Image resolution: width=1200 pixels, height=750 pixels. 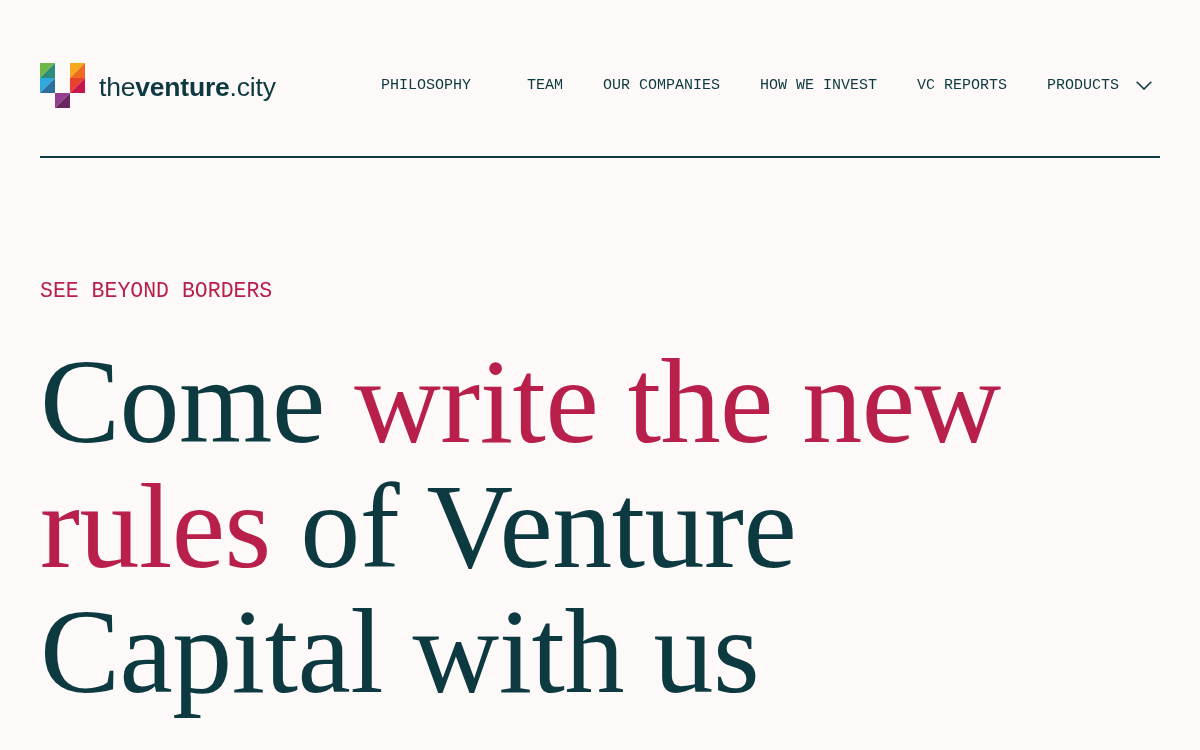 What do you see at coordinates (62, 85) in the screenshot?
I see `mosaic-logo-icon` at bounding box center [62, 85].